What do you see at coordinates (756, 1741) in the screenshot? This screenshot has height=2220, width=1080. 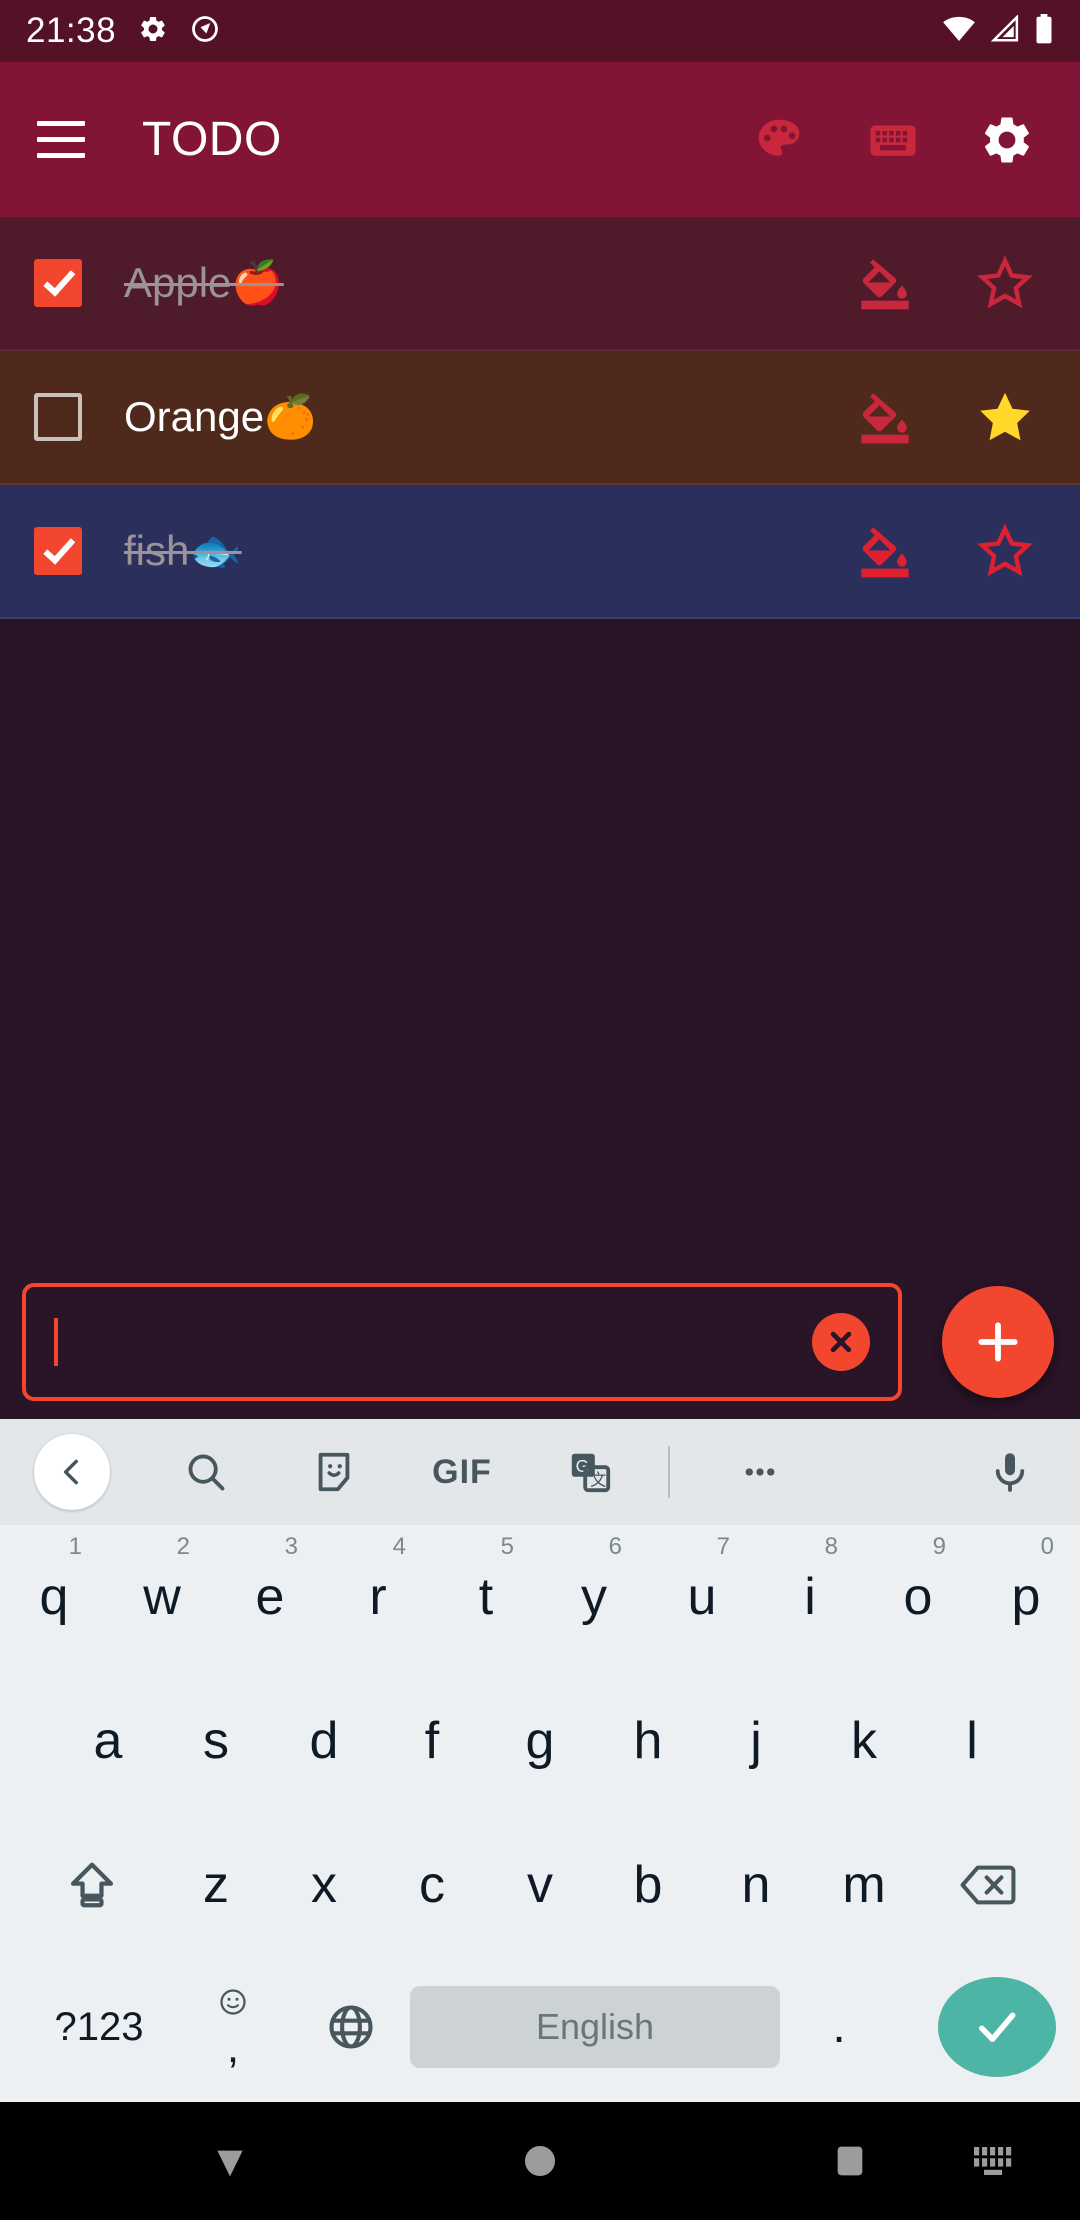 I see `key-j: j` at bounding box center [756, 1741].